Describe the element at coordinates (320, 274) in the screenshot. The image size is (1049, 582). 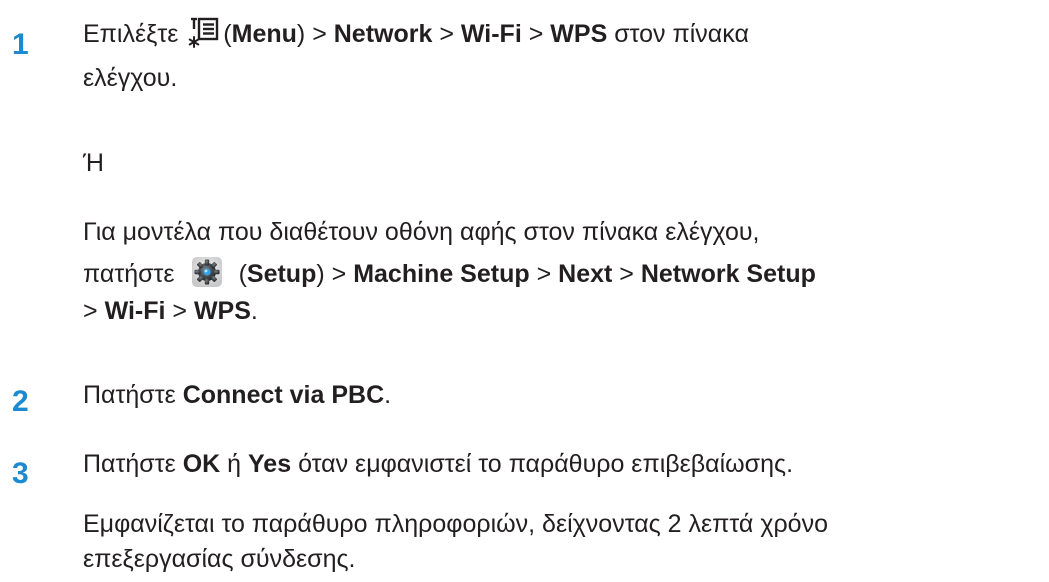
I see `step1-setup-paren-close: )` at that location.